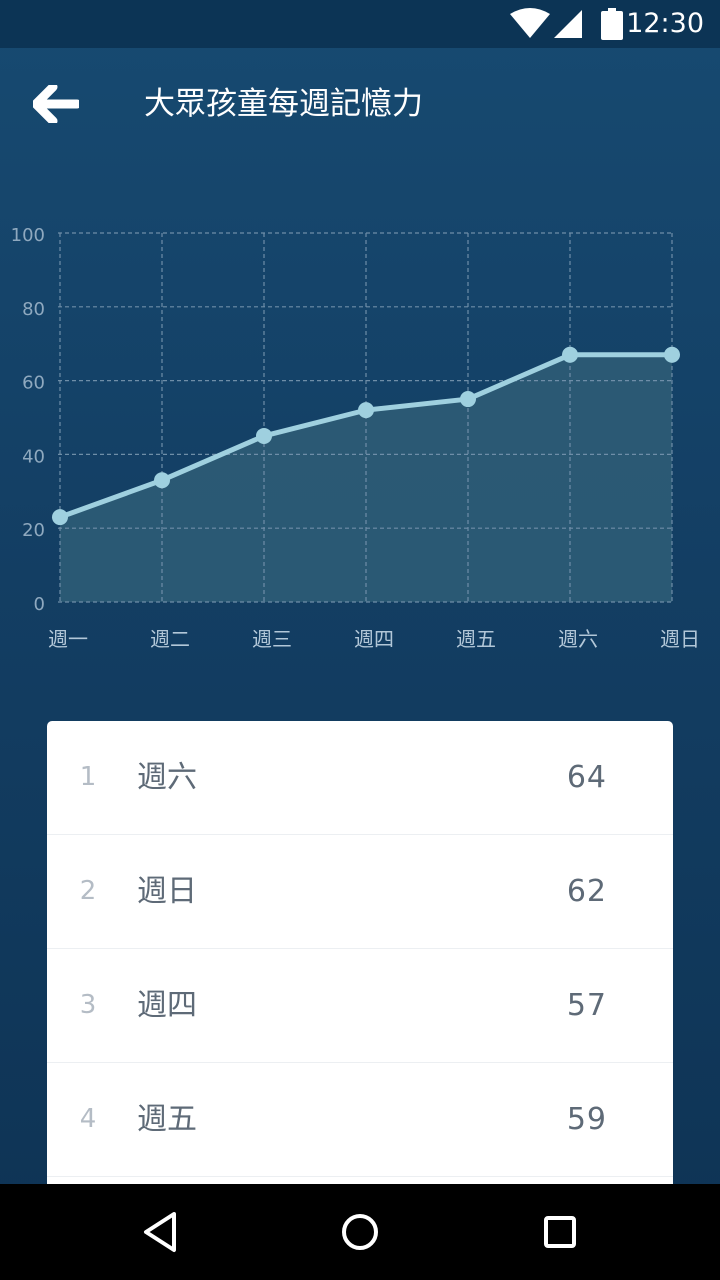 The height and width of the screenshot is (1280, 720). Describe the element at coordinates (33, 456) in the screenshot. I see `chart-y-tick-label: 40` at that location.